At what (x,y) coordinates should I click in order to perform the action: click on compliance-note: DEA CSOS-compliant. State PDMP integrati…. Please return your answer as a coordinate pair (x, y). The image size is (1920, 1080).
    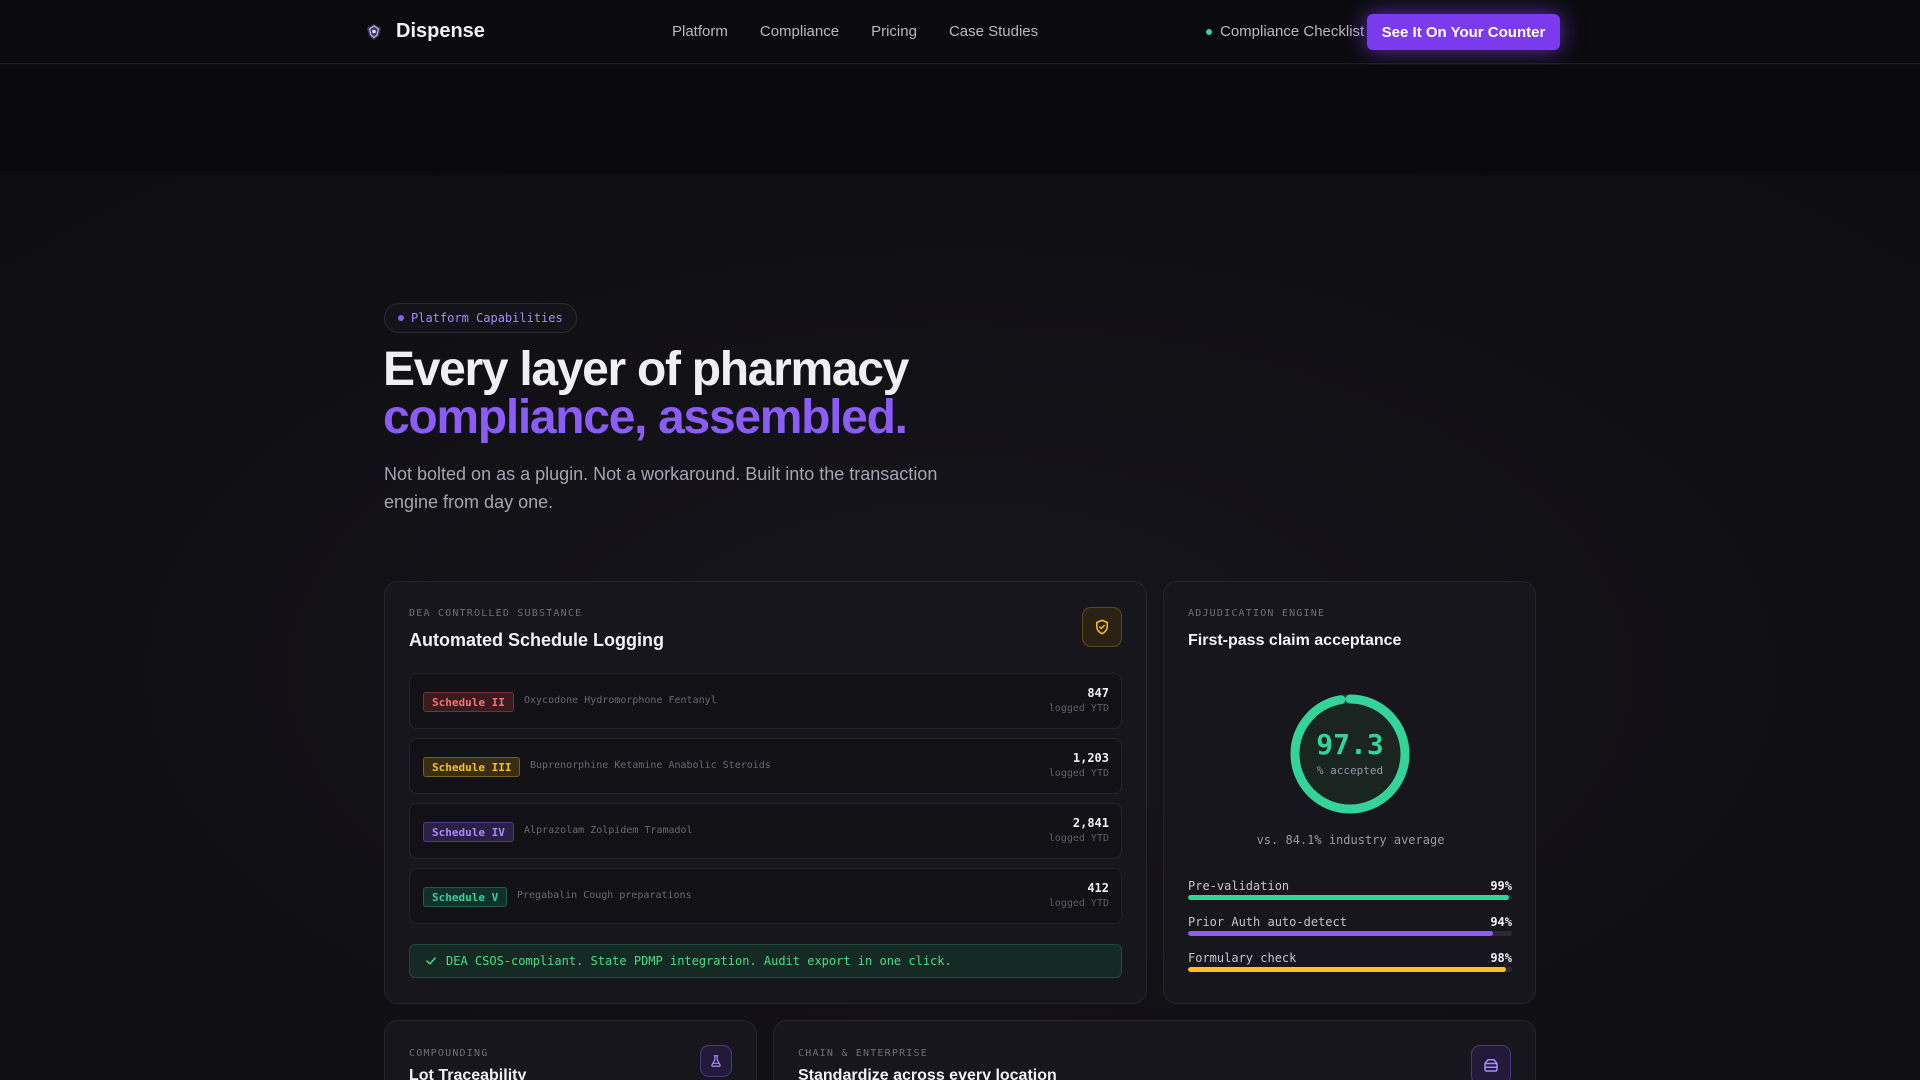
    Looking at the image, I should click on (765, 961).